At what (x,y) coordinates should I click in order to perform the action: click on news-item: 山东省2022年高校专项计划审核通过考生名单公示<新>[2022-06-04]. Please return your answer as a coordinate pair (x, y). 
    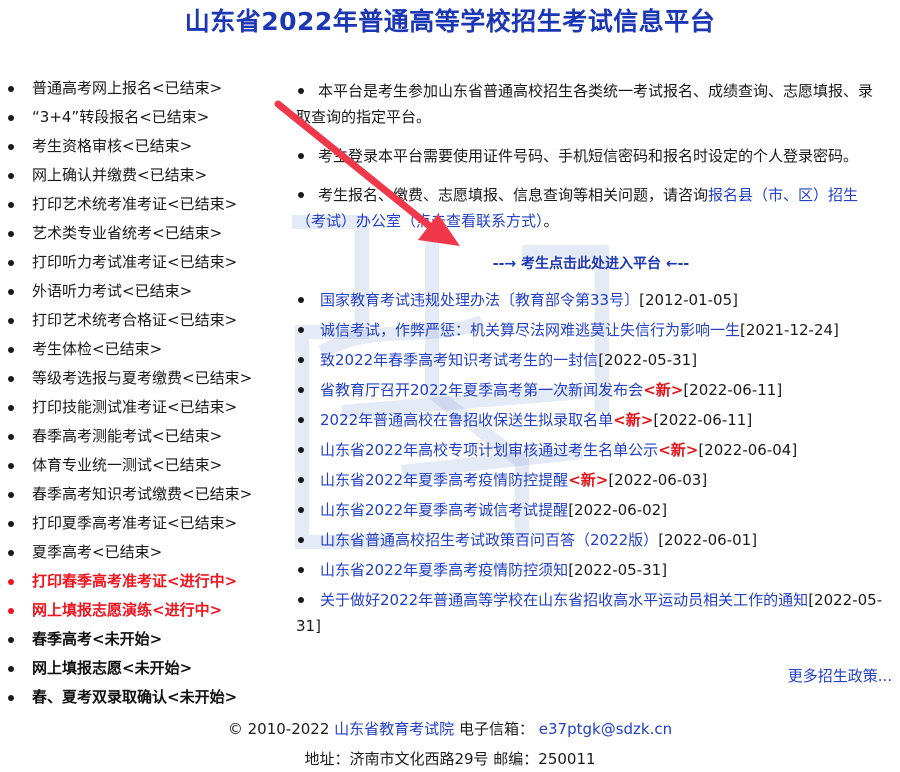
    Looking at the image, I should click on (591, 450).